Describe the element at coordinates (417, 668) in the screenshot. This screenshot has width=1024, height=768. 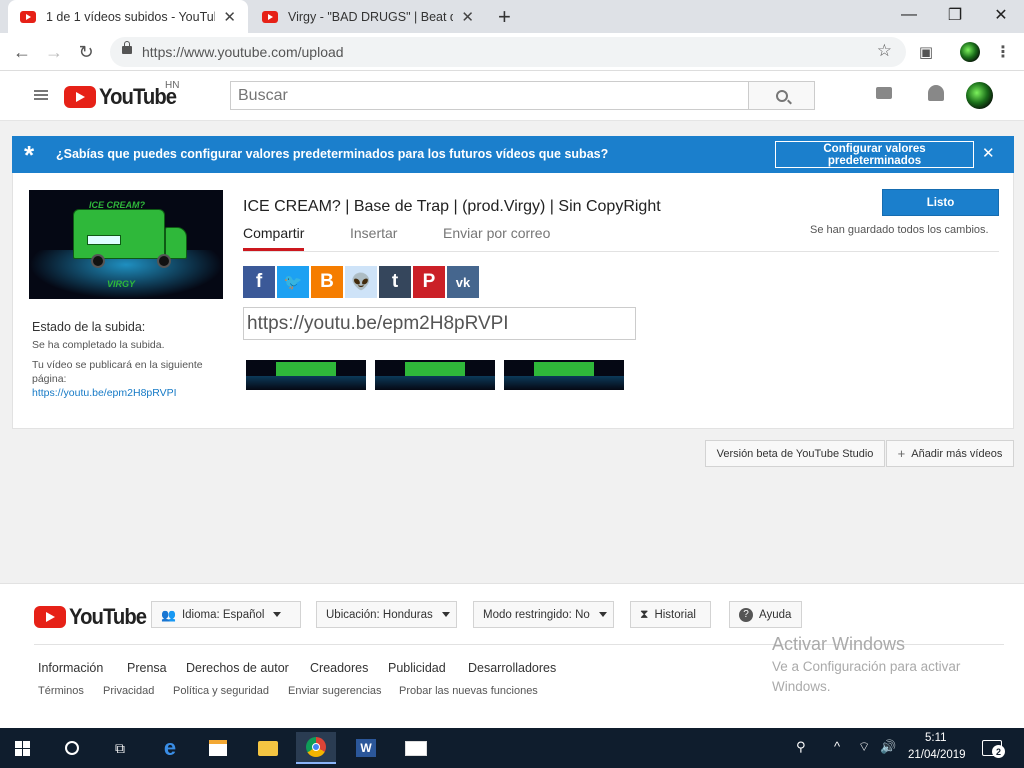
I see `footer-link-advertising: Publicidad` at that location.